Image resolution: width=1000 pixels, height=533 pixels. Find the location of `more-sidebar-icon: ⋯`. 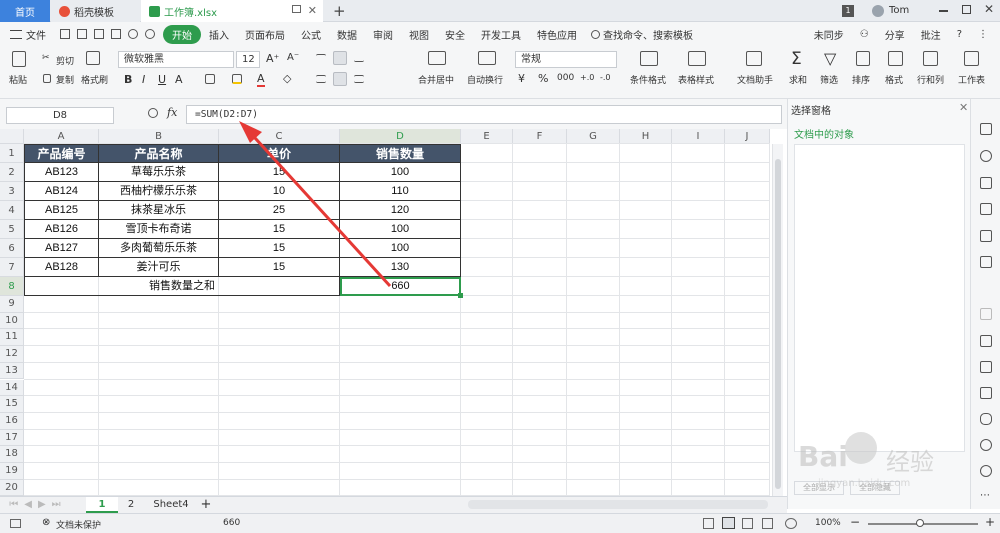

more-sidebar-icon: ⋯ is located at coordinates (986, 497).